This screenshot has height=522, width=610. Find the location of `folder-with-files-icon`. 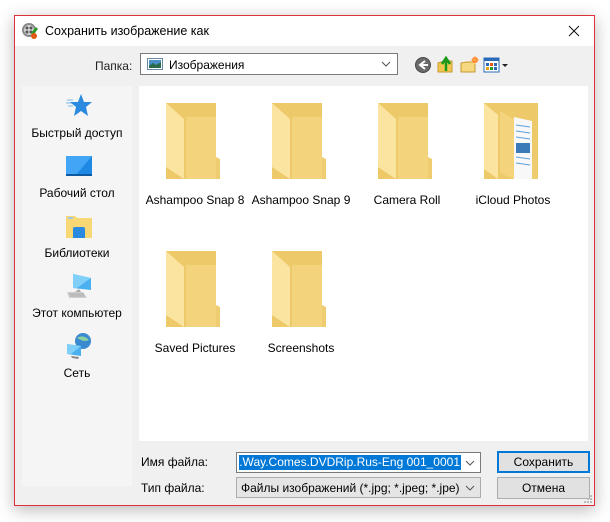

folder-with-files-icon is located at coordinates (511, 141).